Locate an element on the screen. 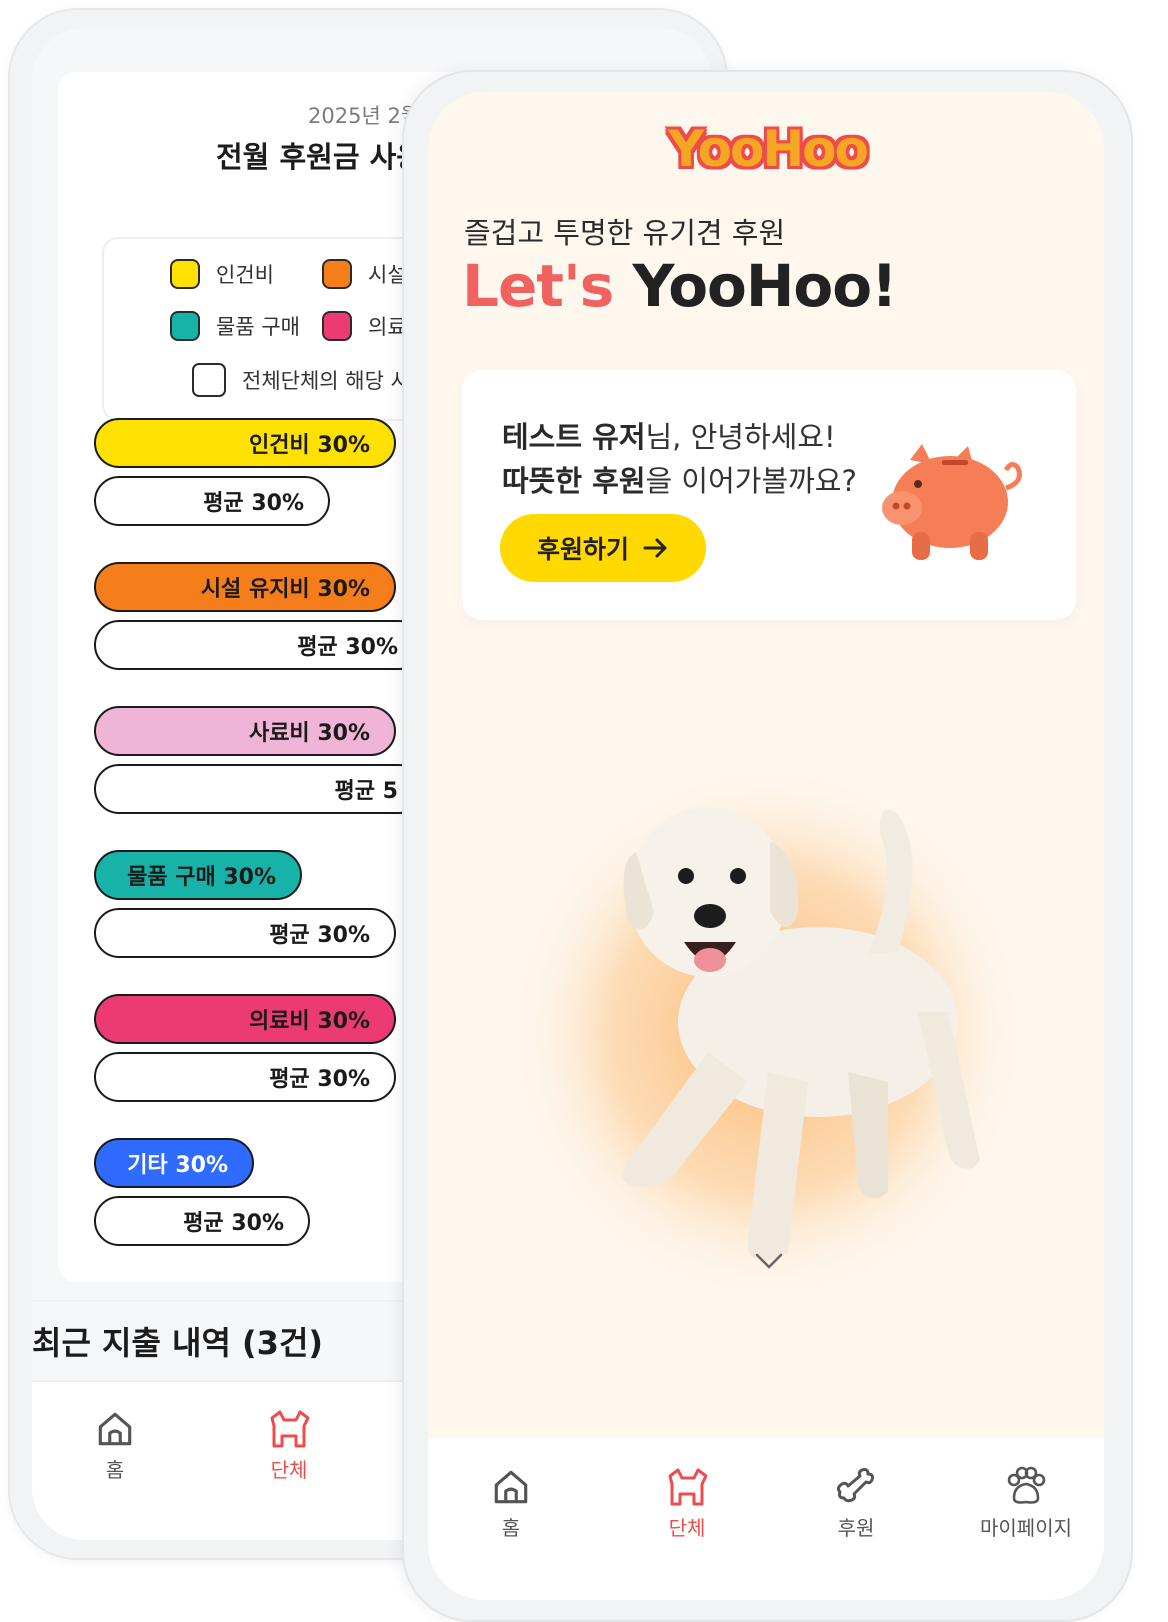 The height and width of the screenshot is (1622, 1168). bottom-nav: 홈 단체 후원 마이페이지 is located at coordinates (766, 1519).